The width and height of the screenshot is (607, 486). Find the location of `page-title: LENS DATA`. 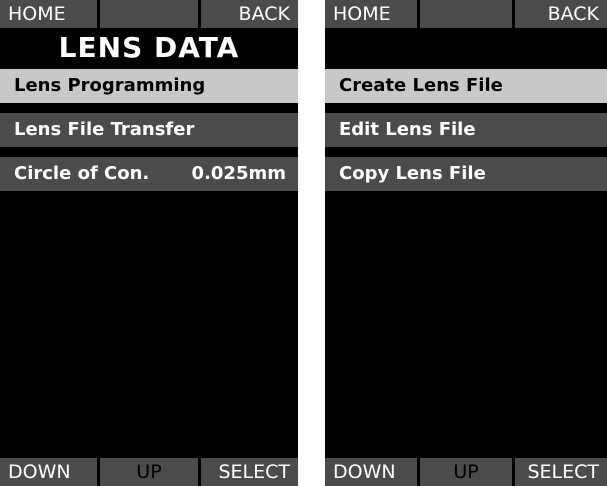

page-title: LENS DATA is located at coordinates (149, 47).